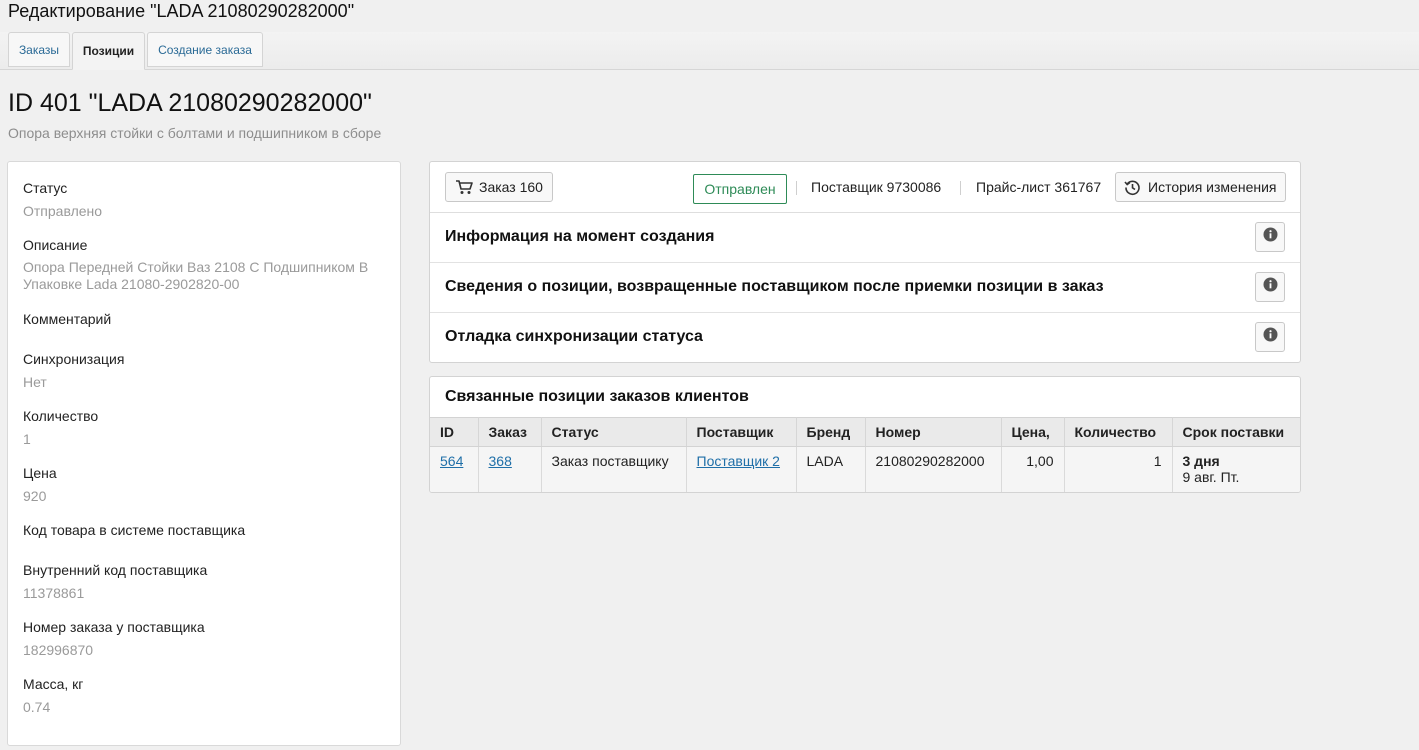  Describe the element at coordinates (55, 245) in the screenshot. I see `description-label: Описание` at that location.